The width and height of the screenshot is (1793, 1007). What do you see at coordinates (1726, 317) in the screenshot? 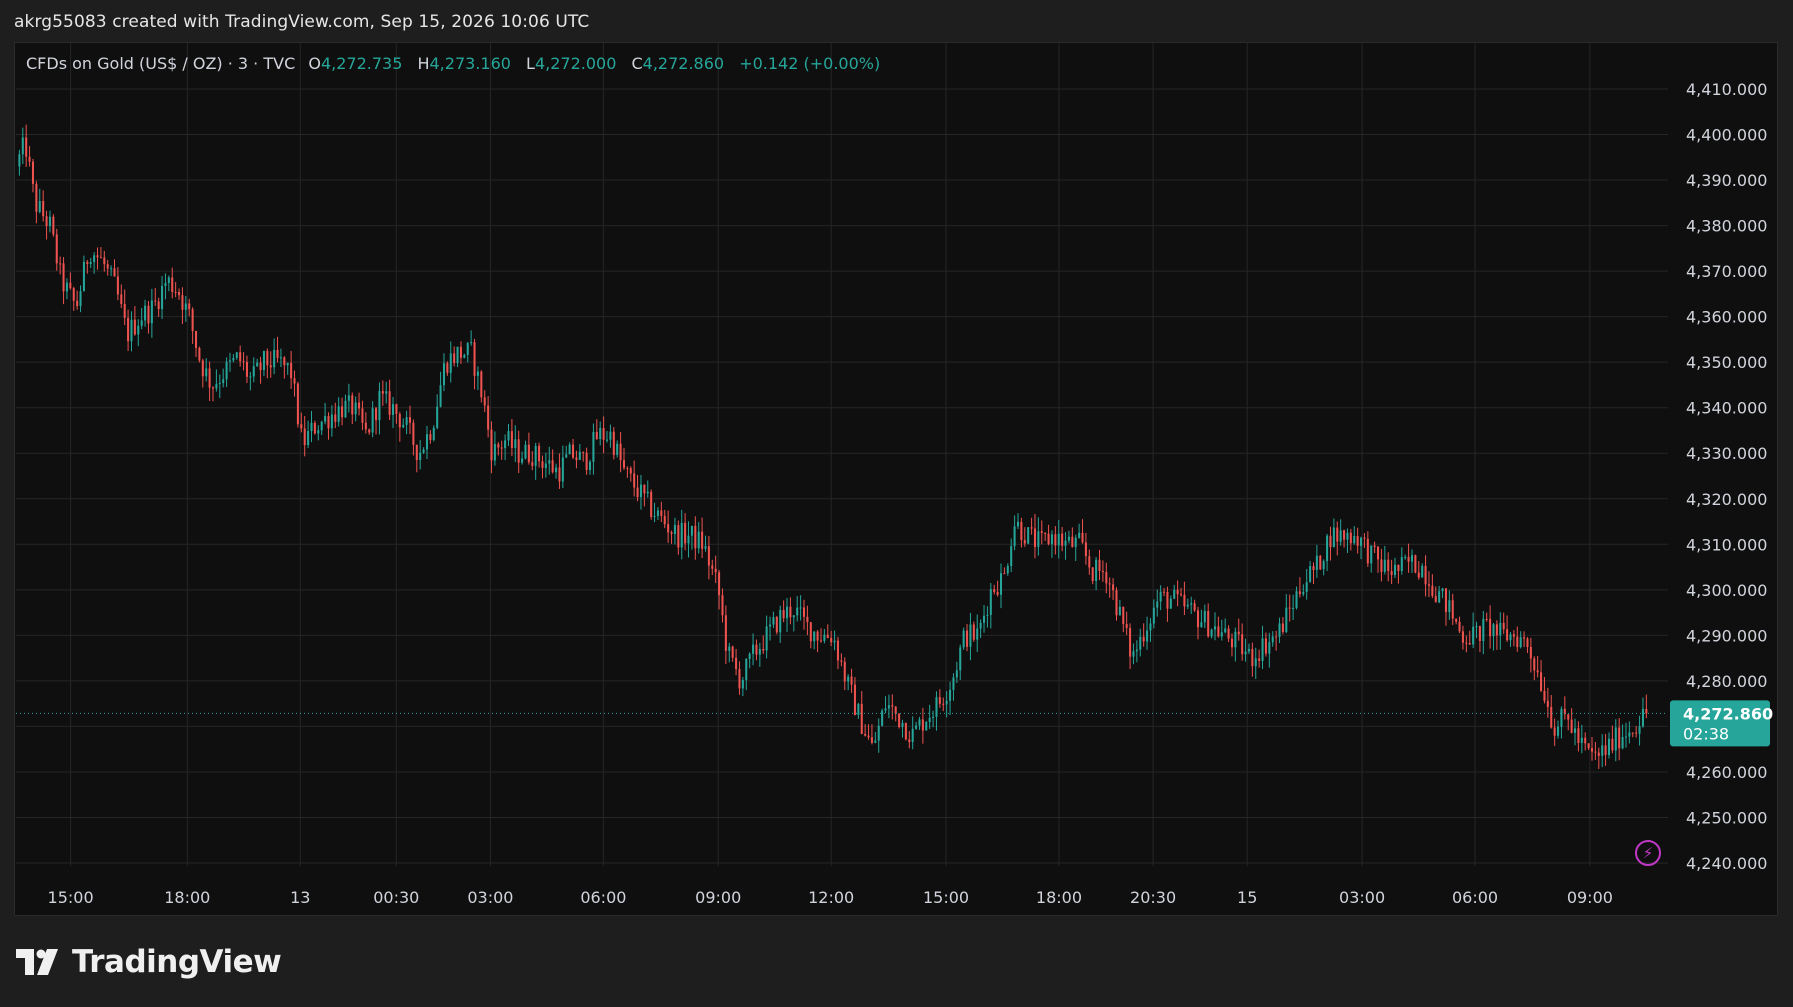
I see `y-tick-label: 4,360.000` at bounding box center [1726, 317].